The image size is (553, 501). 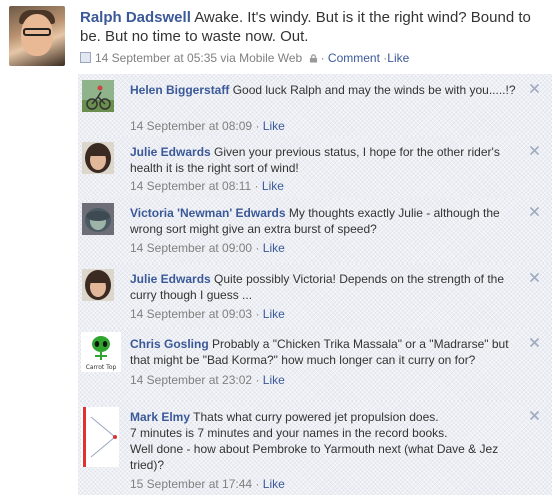 What do you see at coordinates (354, 58) in the screenshot?
I see `comment-link: Comment` at bounding box center [354, 58].